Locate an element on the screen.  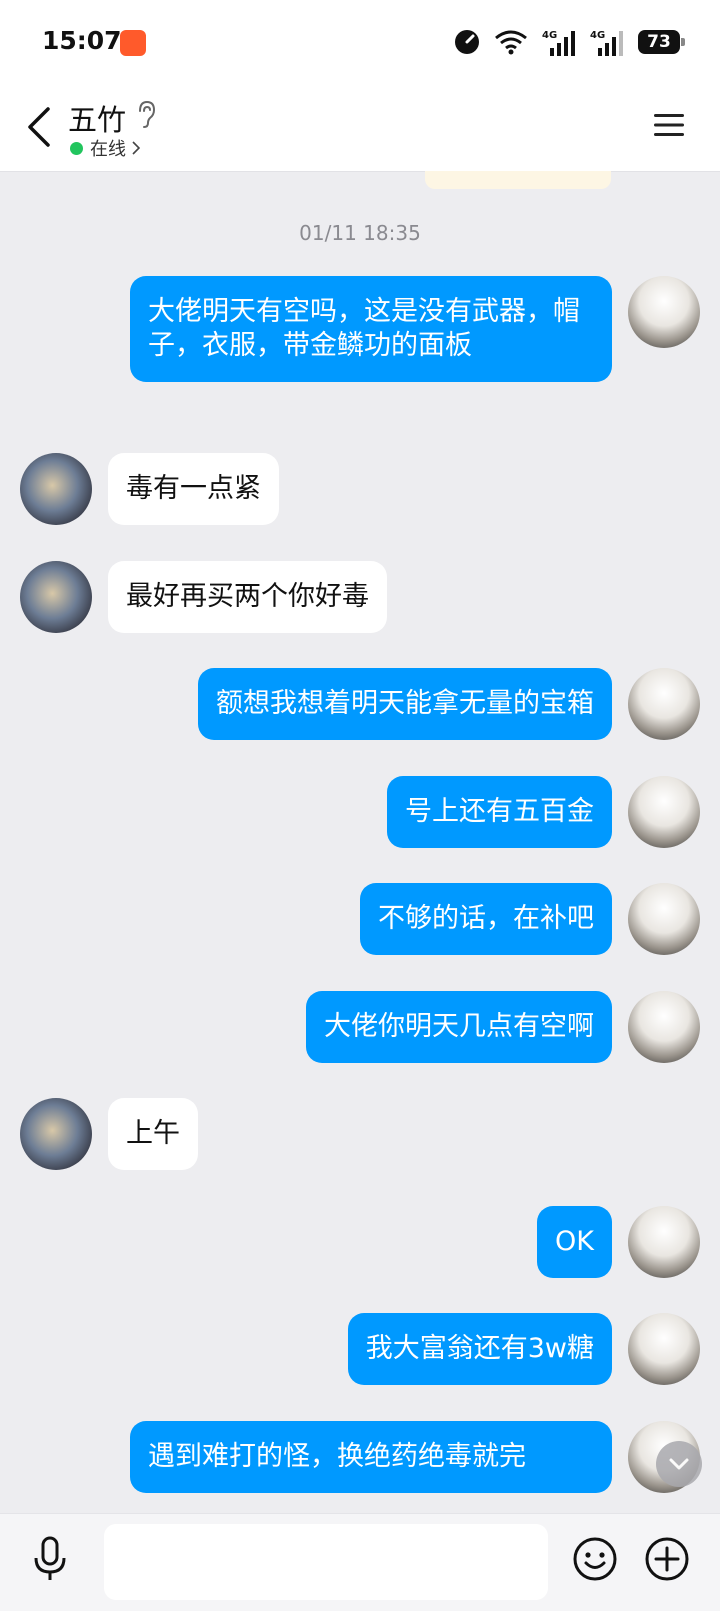
message-text: 不够的话，在补吧 is located at coordinates (486, 918).